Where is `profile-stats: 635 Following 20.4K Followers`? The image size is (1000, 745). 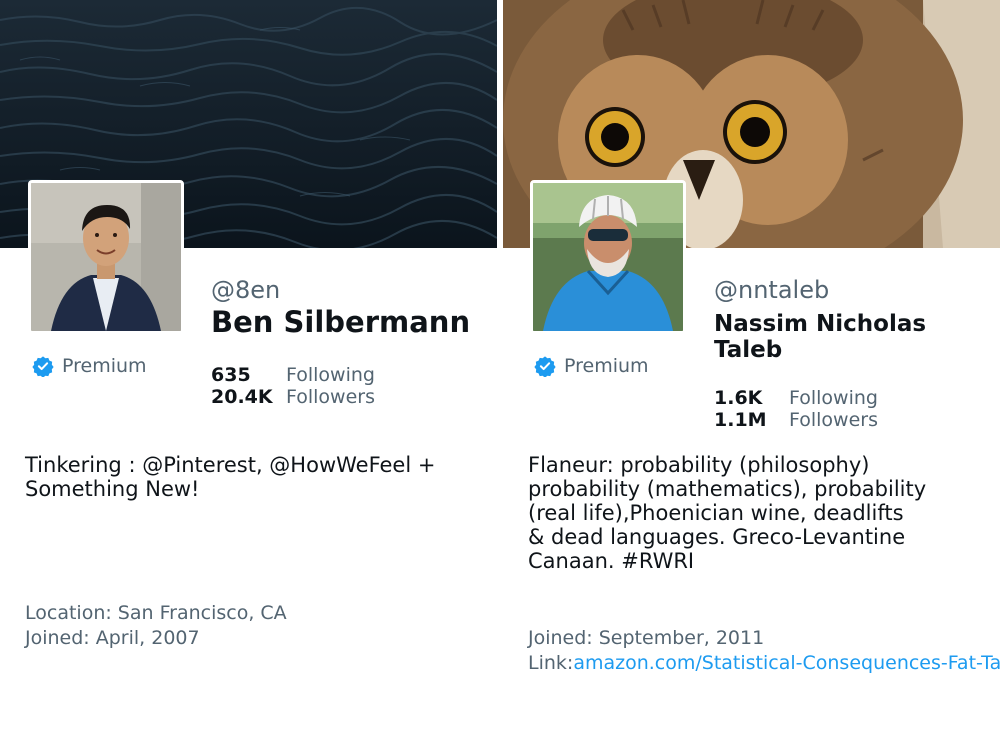 profile-stats: 635 Following 20.4K Followers is located at coordinates (293, 386).